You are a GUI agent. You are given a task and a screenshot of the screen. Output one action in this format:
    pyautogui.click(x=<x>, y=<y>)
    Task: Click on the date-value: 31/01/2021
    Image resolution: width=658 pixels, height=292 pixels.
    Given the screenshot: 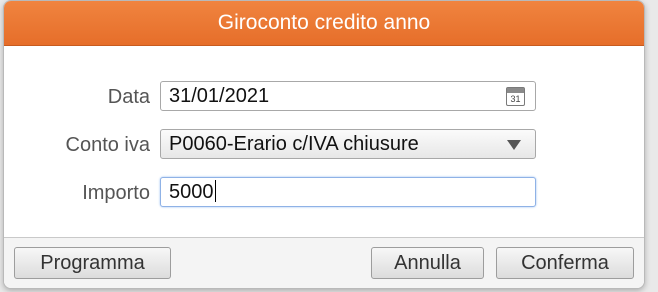 What is the action you would take?
    pyautogui.click(x=219, y=96)
    